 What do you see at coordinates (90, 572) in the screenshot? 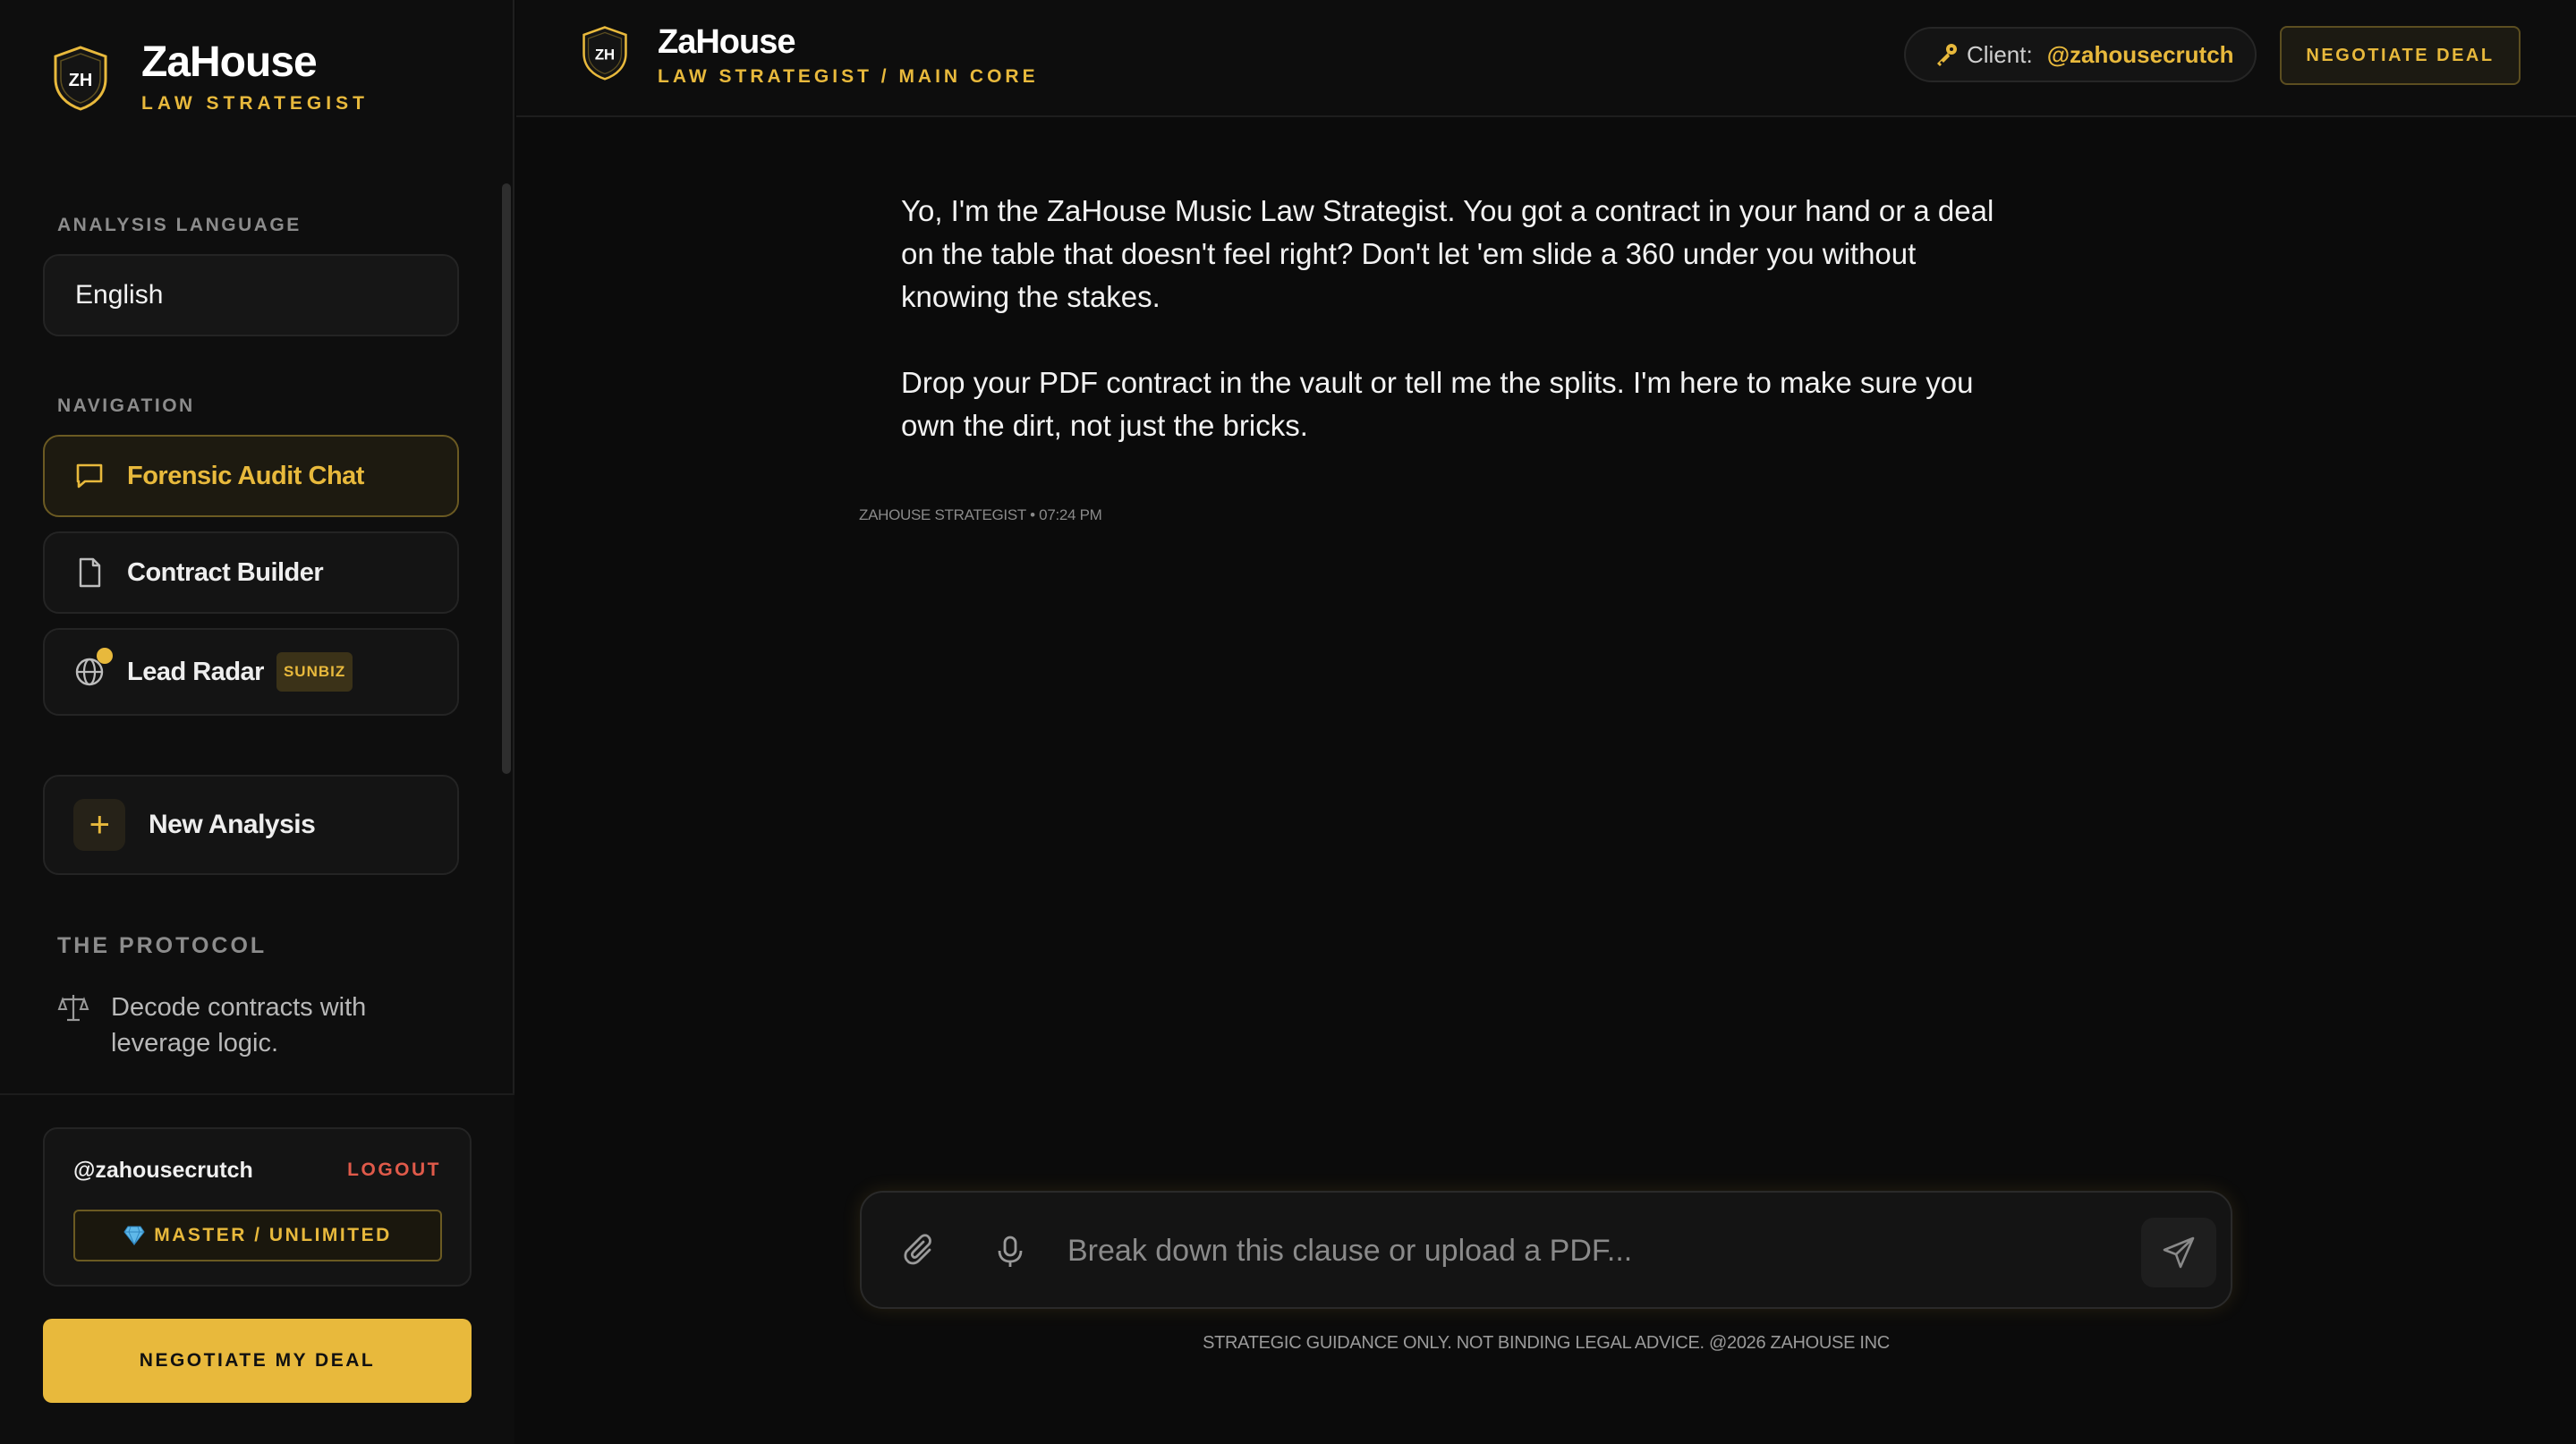
I see `document-icon` at bounding box center [90, 572].